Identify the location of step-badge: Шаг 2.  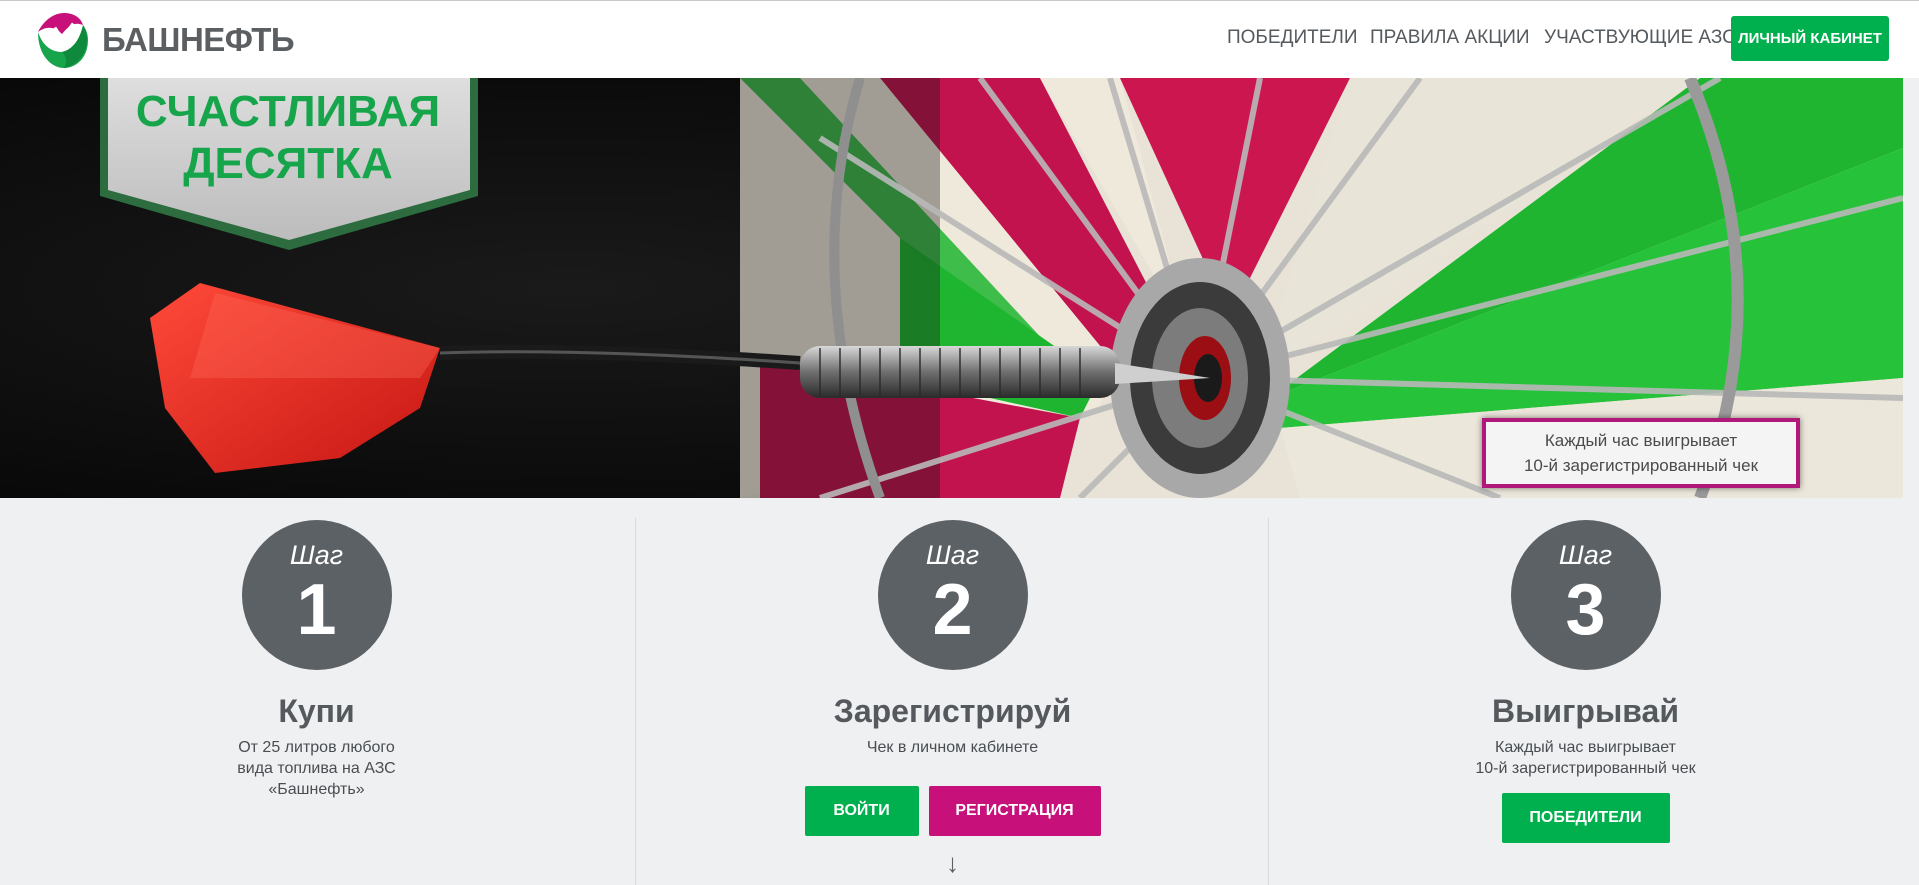
(952, 595).